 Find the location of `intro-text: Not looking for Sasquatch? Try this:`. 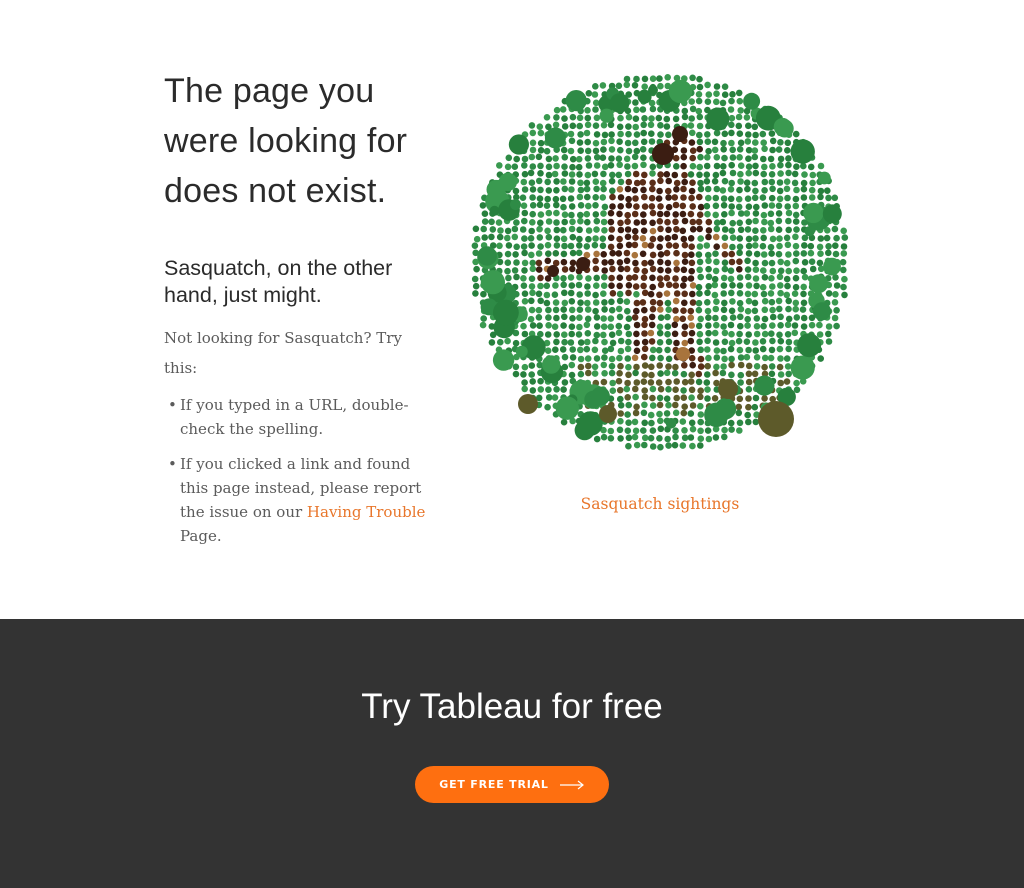

intro-text: Not looking for Sasquatch? Try this: is located at coordinates (283, 353).